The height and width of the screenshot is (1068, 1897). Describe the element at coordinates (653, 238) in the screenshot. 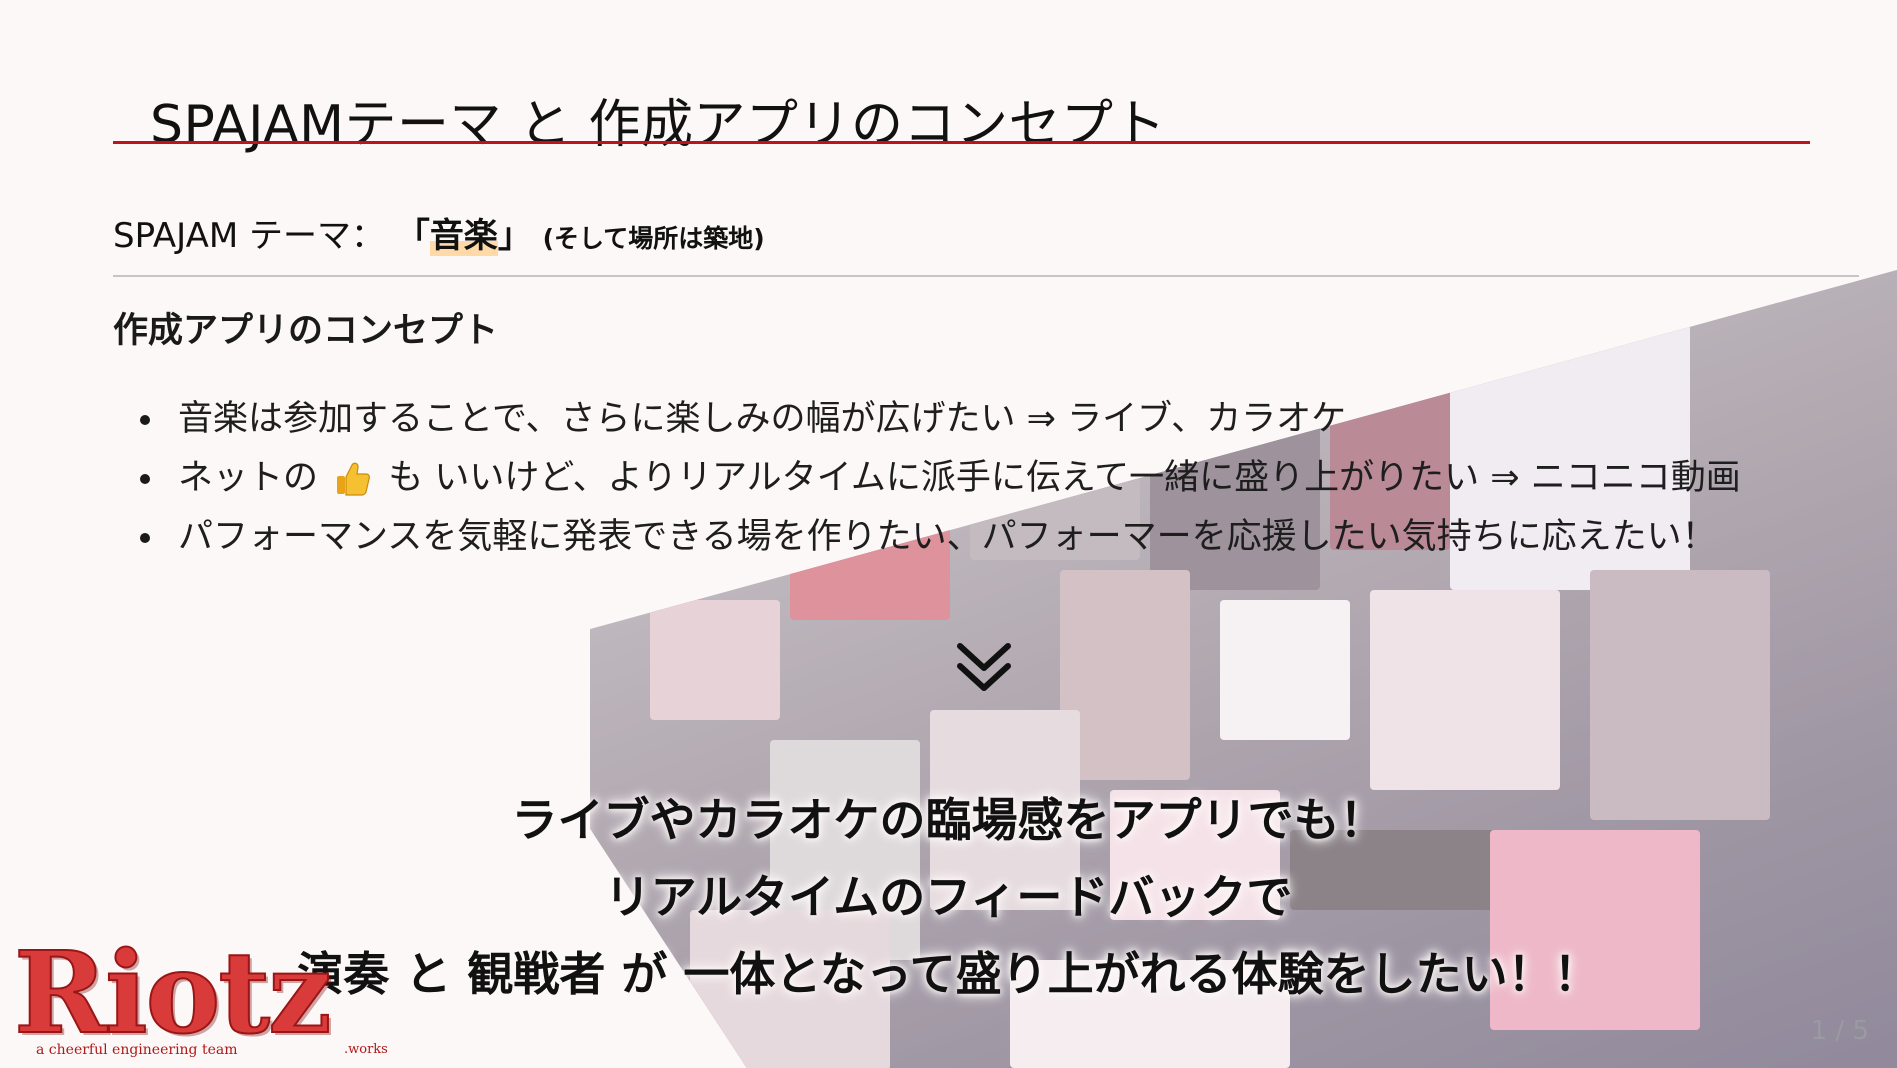

I see `theme-note: (そして場所は築地)` at that location.